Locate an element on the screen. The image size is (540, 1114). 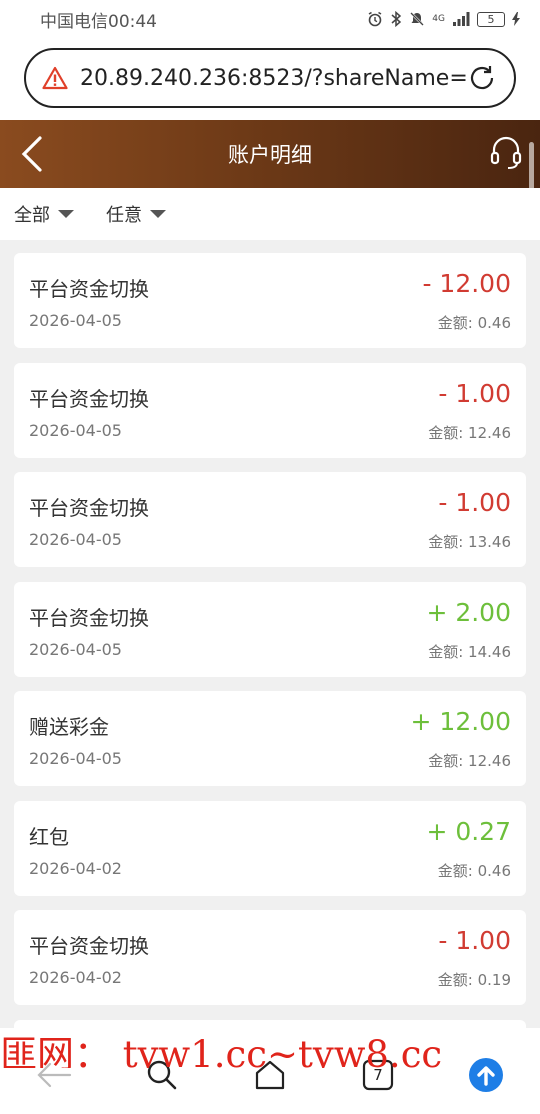
transaction-amount: + 0.27 is located at coordinates (468, 831).